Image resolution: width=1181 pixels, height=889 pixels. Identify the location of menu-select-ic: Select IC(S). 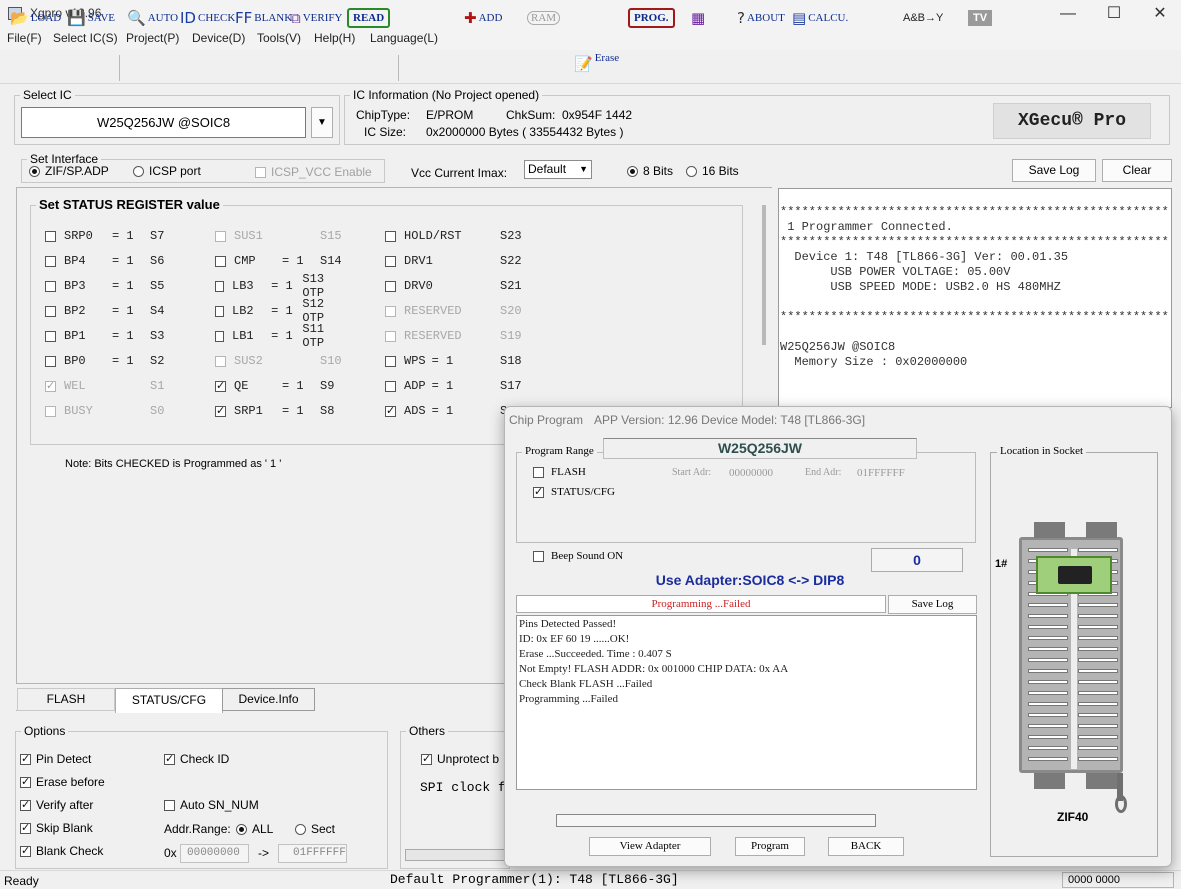
(85, 38).